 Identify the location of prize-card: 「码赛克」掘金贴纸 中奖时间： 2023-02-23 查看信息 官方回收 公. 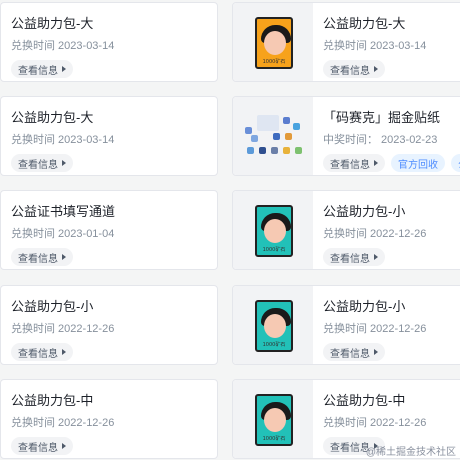
(346, 136).